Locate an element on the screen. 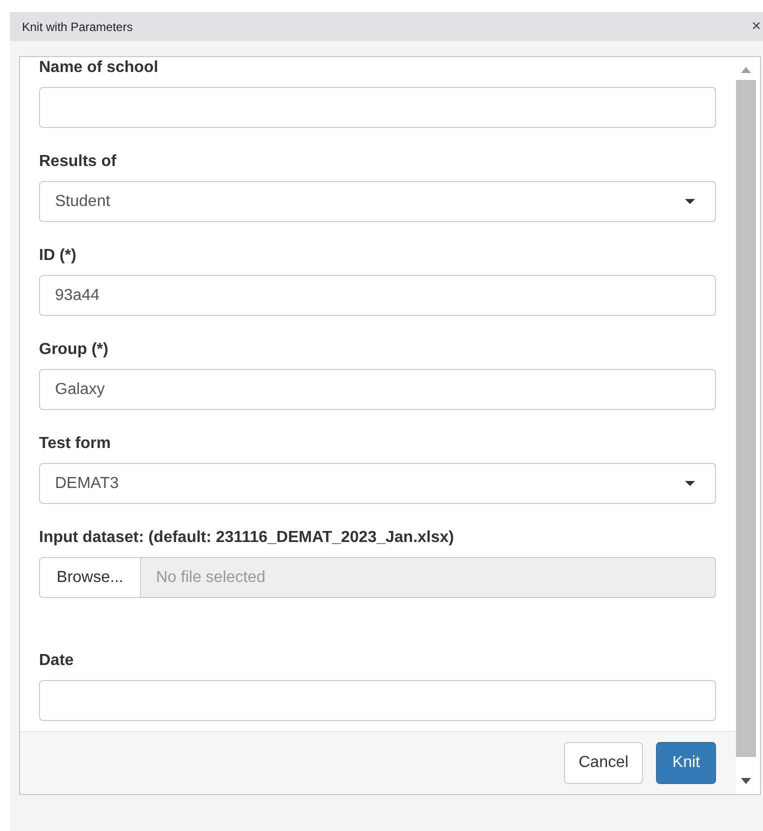 The width and height of the screenshot is (763, 831). close-button: × is located at coordinates (757, 27).